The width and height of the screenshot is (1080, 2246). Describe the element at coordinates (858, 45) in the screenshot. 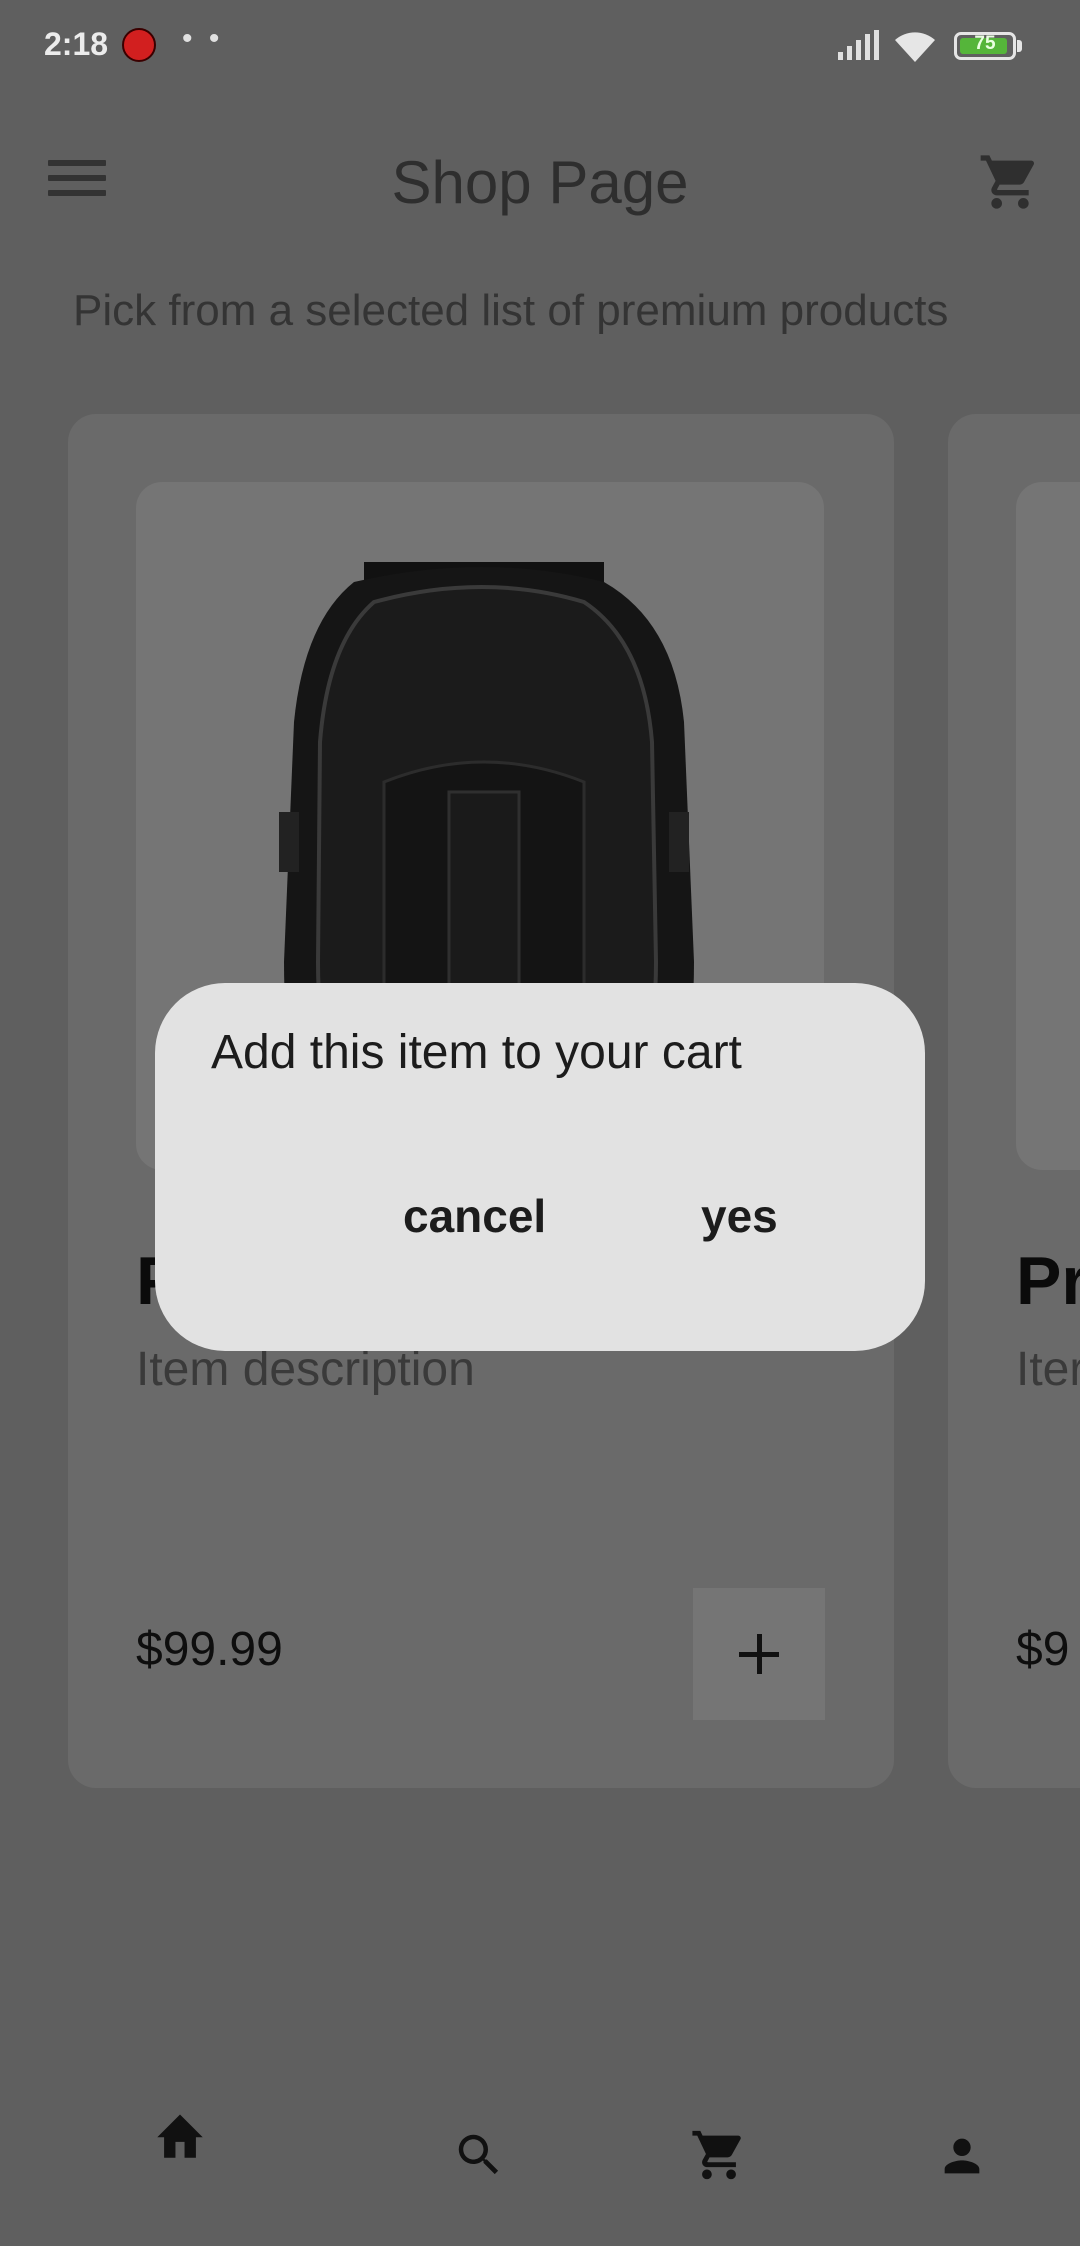

I see `signal-icon` at that location.